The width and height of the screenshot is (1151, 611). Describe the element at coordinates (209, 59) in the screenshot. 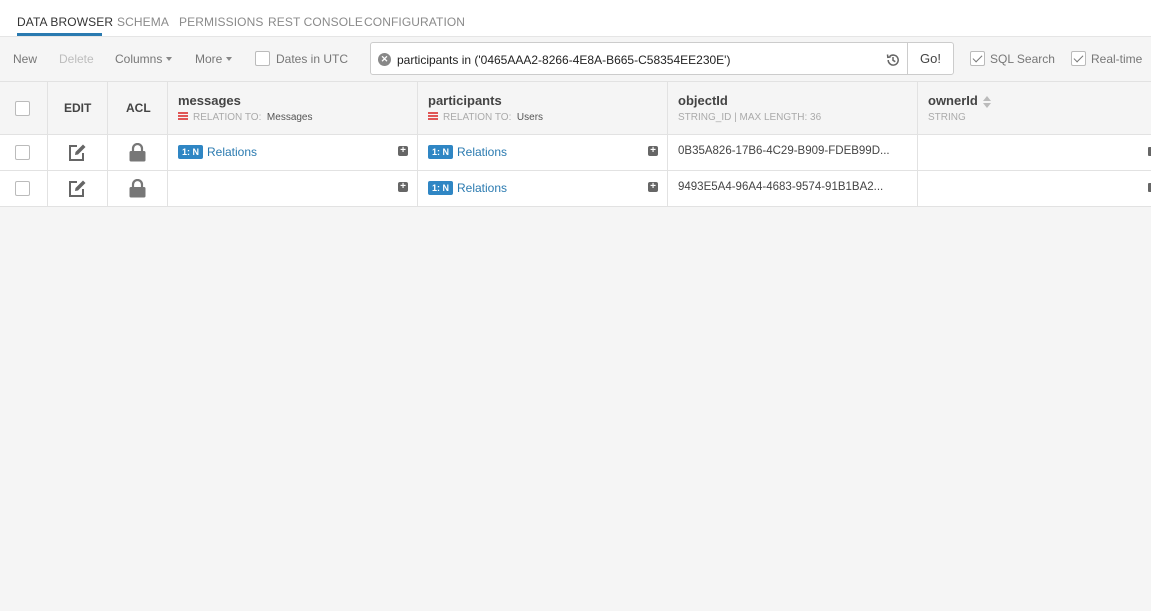

I see `more-label: More` at that location.